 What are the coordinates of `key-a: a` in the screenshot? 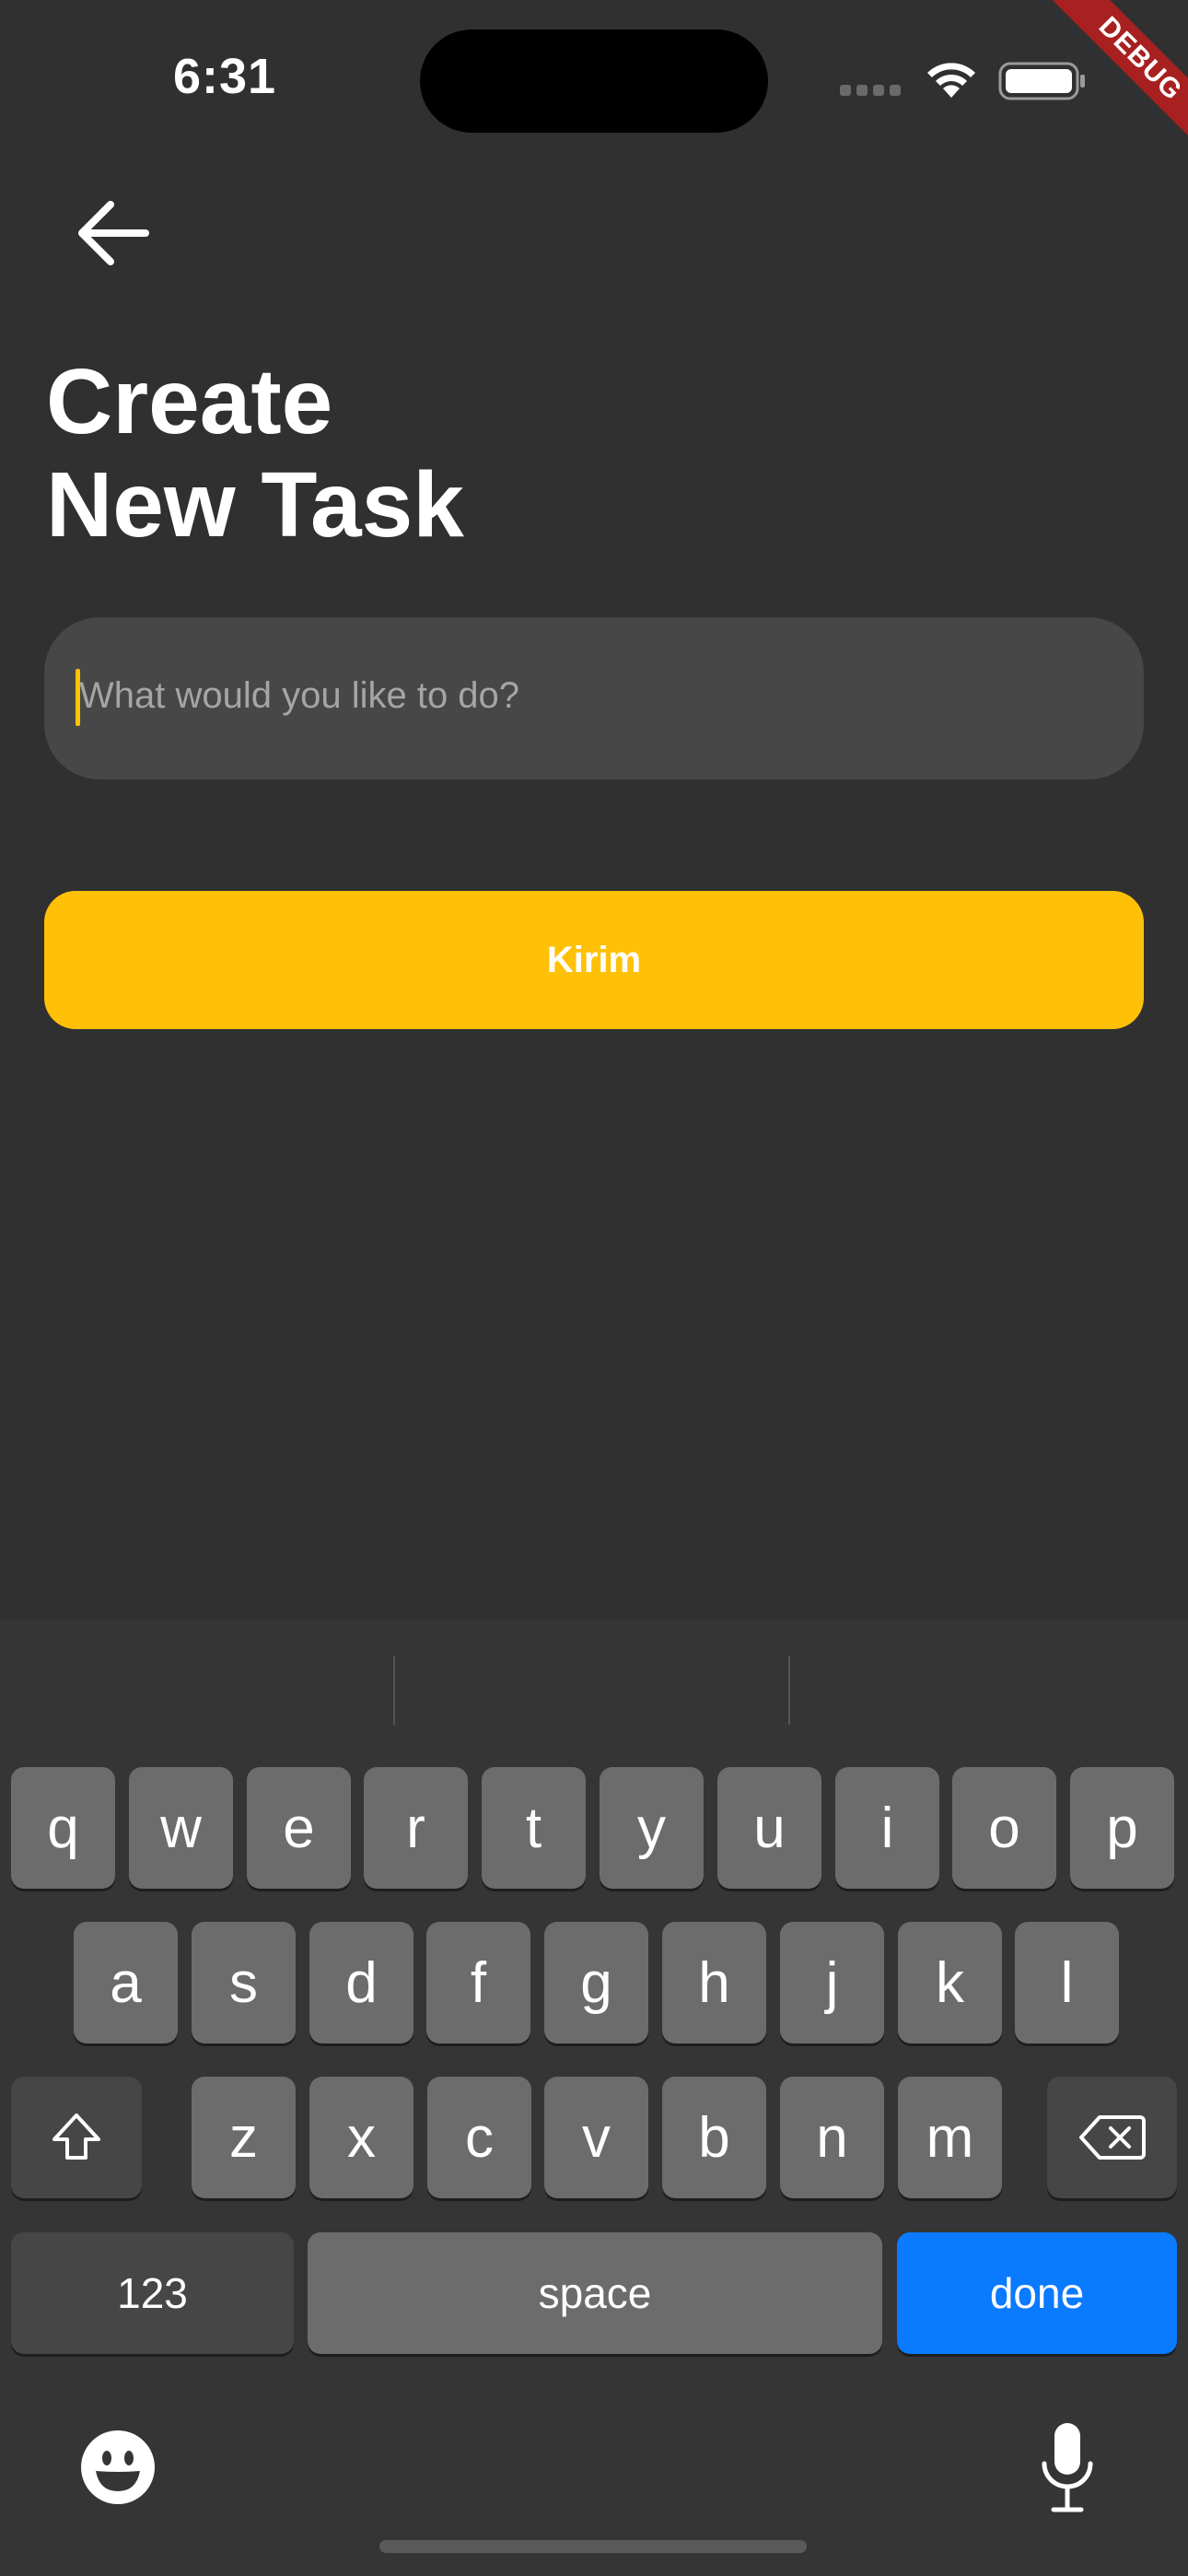 It's located at (126, 1982).